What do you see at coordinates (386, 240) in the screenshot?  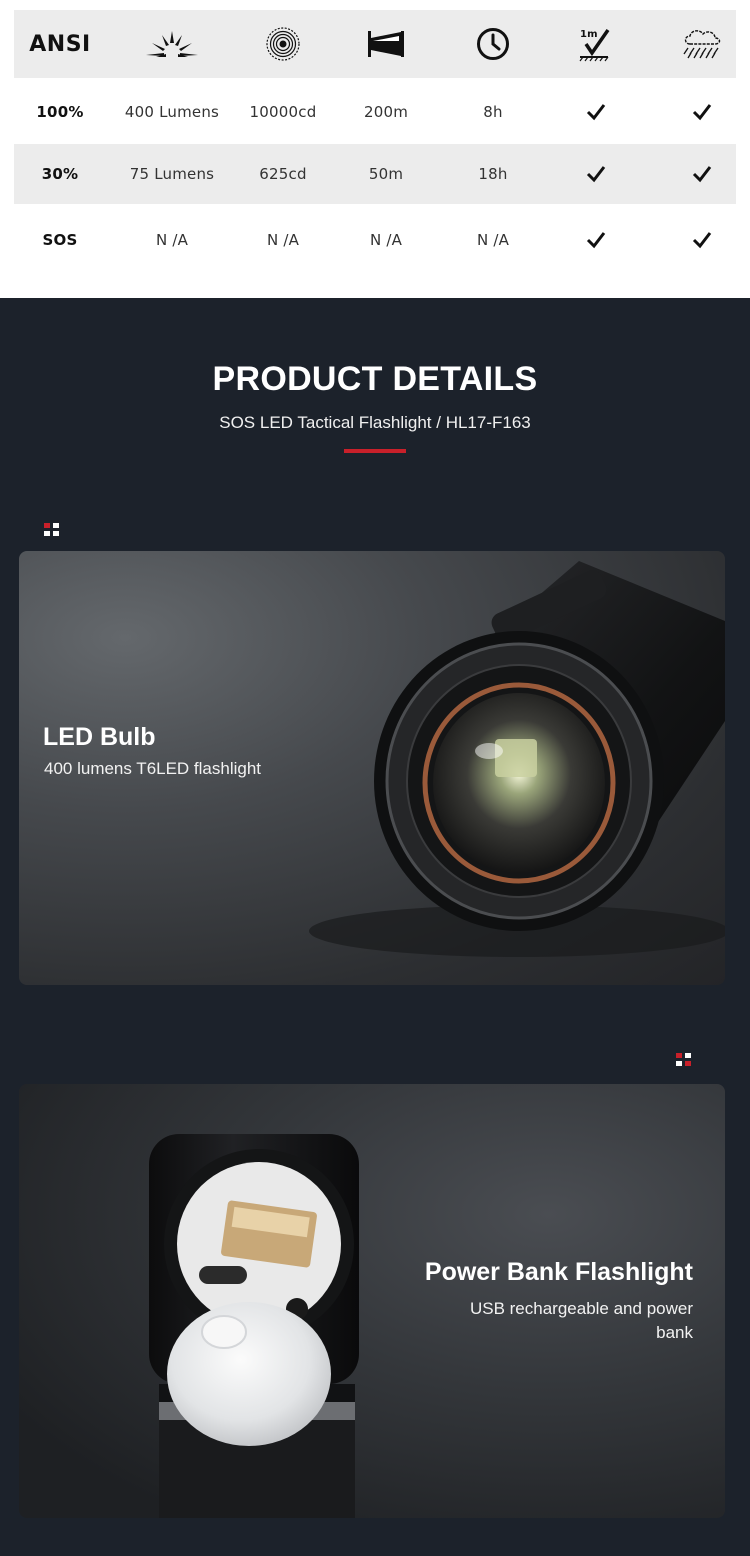 I see `beam-distance-cell: N /A` at bounding box center [386, 240].